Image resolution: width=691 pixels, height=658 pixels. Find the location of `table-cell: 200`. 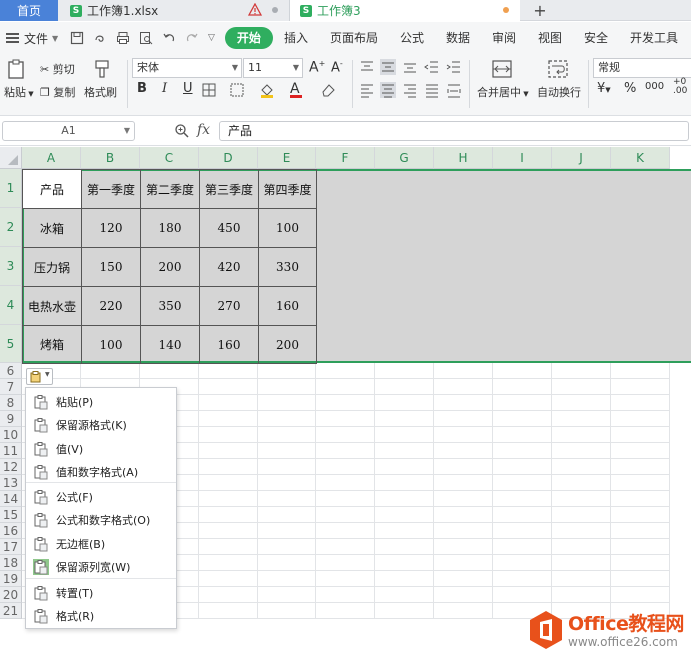

table-cell: 200 is located at coordinates (170, 267).